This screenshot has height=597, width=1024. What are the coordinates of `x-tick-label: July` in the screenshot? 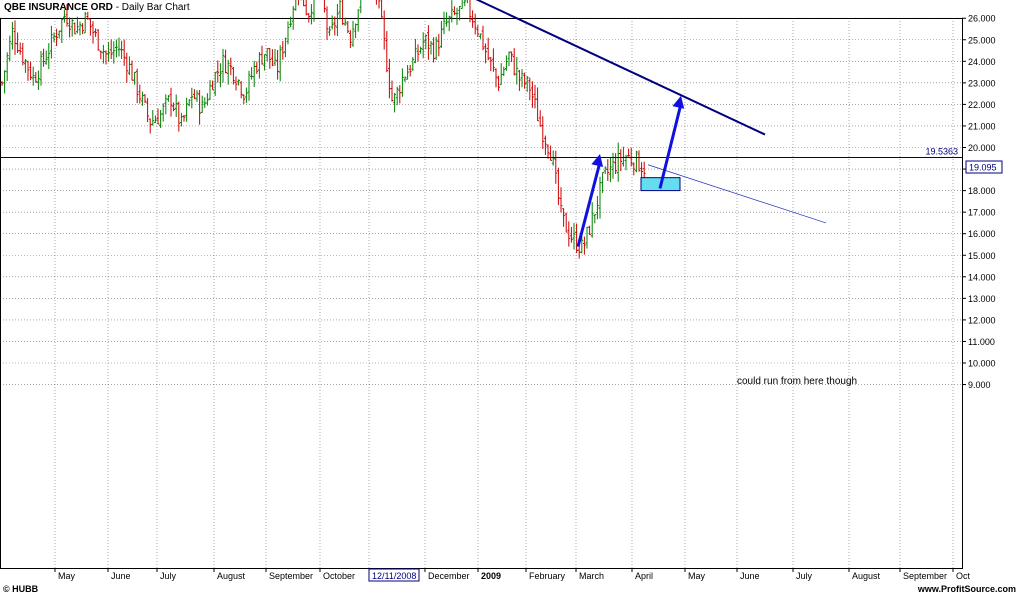 It's located at (168, 576).